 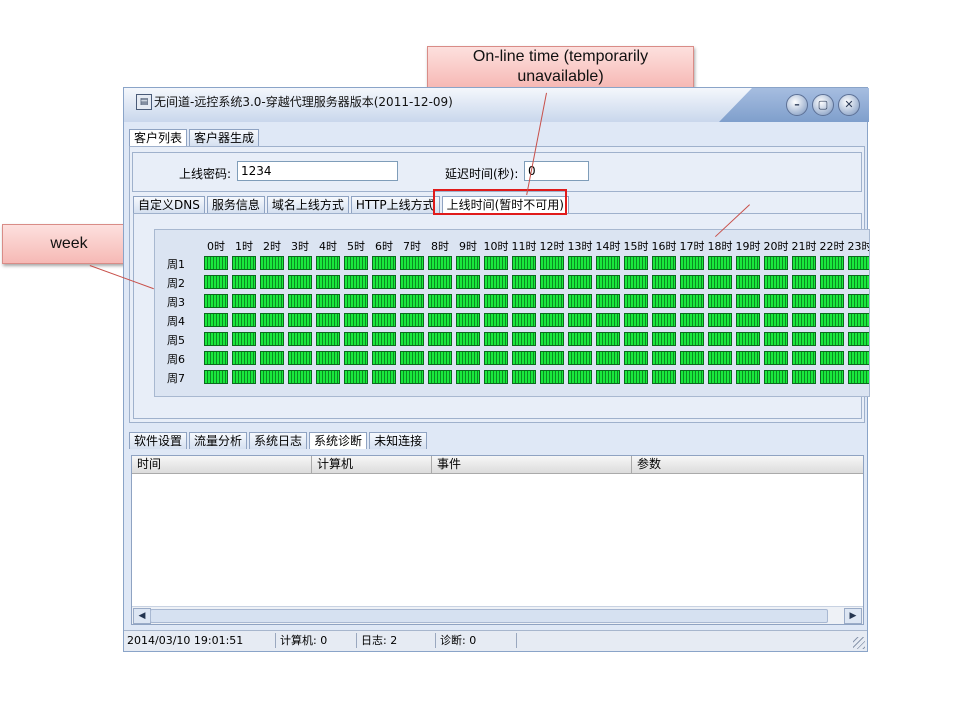 I want to click on maximize-icon: ▢, so click(x=823, y=105).